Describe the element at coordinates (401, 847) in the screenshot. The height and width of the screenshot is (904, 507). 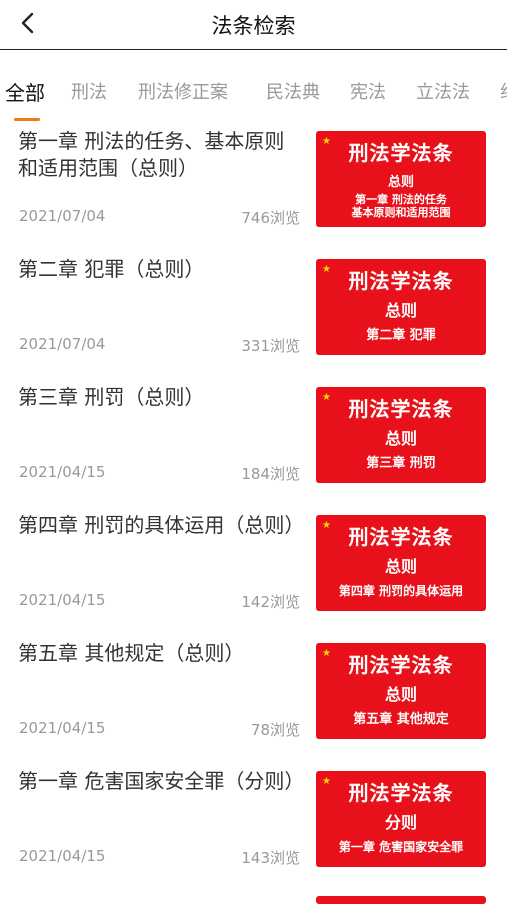
I see `thumbnail-chapter: 第一章 危害国家安全罪` at that location.